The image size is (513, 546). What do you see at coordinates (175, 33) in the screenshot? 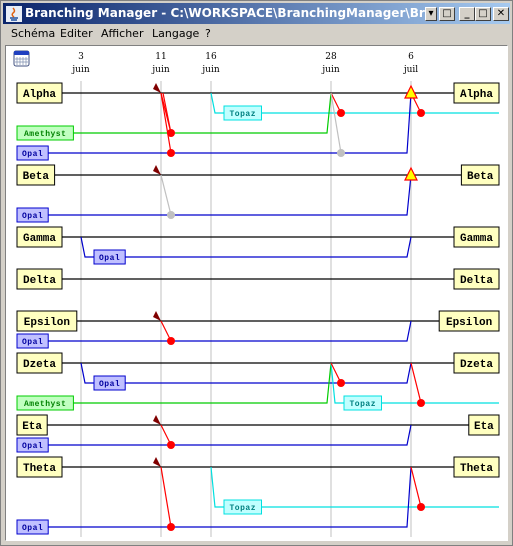
I see `menu-langage: Langage` at bounding box center [175, 33].